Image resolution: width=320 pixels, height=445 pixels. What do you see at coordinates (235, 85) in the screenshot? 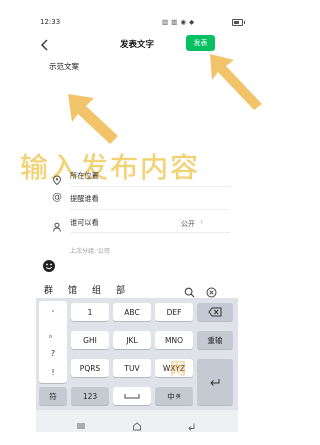
I see `annotation-arrow-send` at bounding box center [235, 85].